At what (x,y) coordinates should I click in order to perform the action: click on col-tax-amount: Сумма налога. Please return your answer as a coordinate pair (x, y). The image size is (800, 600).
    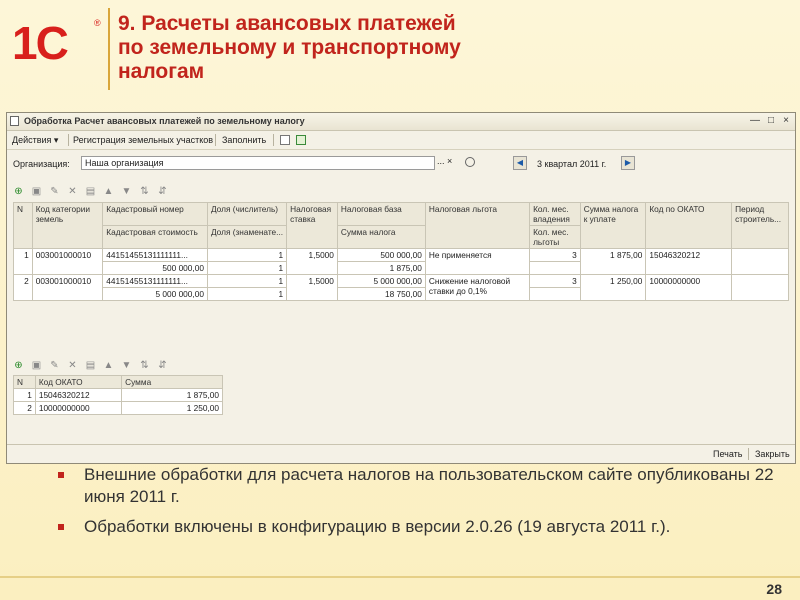
    Looking at the image, I should click on (381, 237).